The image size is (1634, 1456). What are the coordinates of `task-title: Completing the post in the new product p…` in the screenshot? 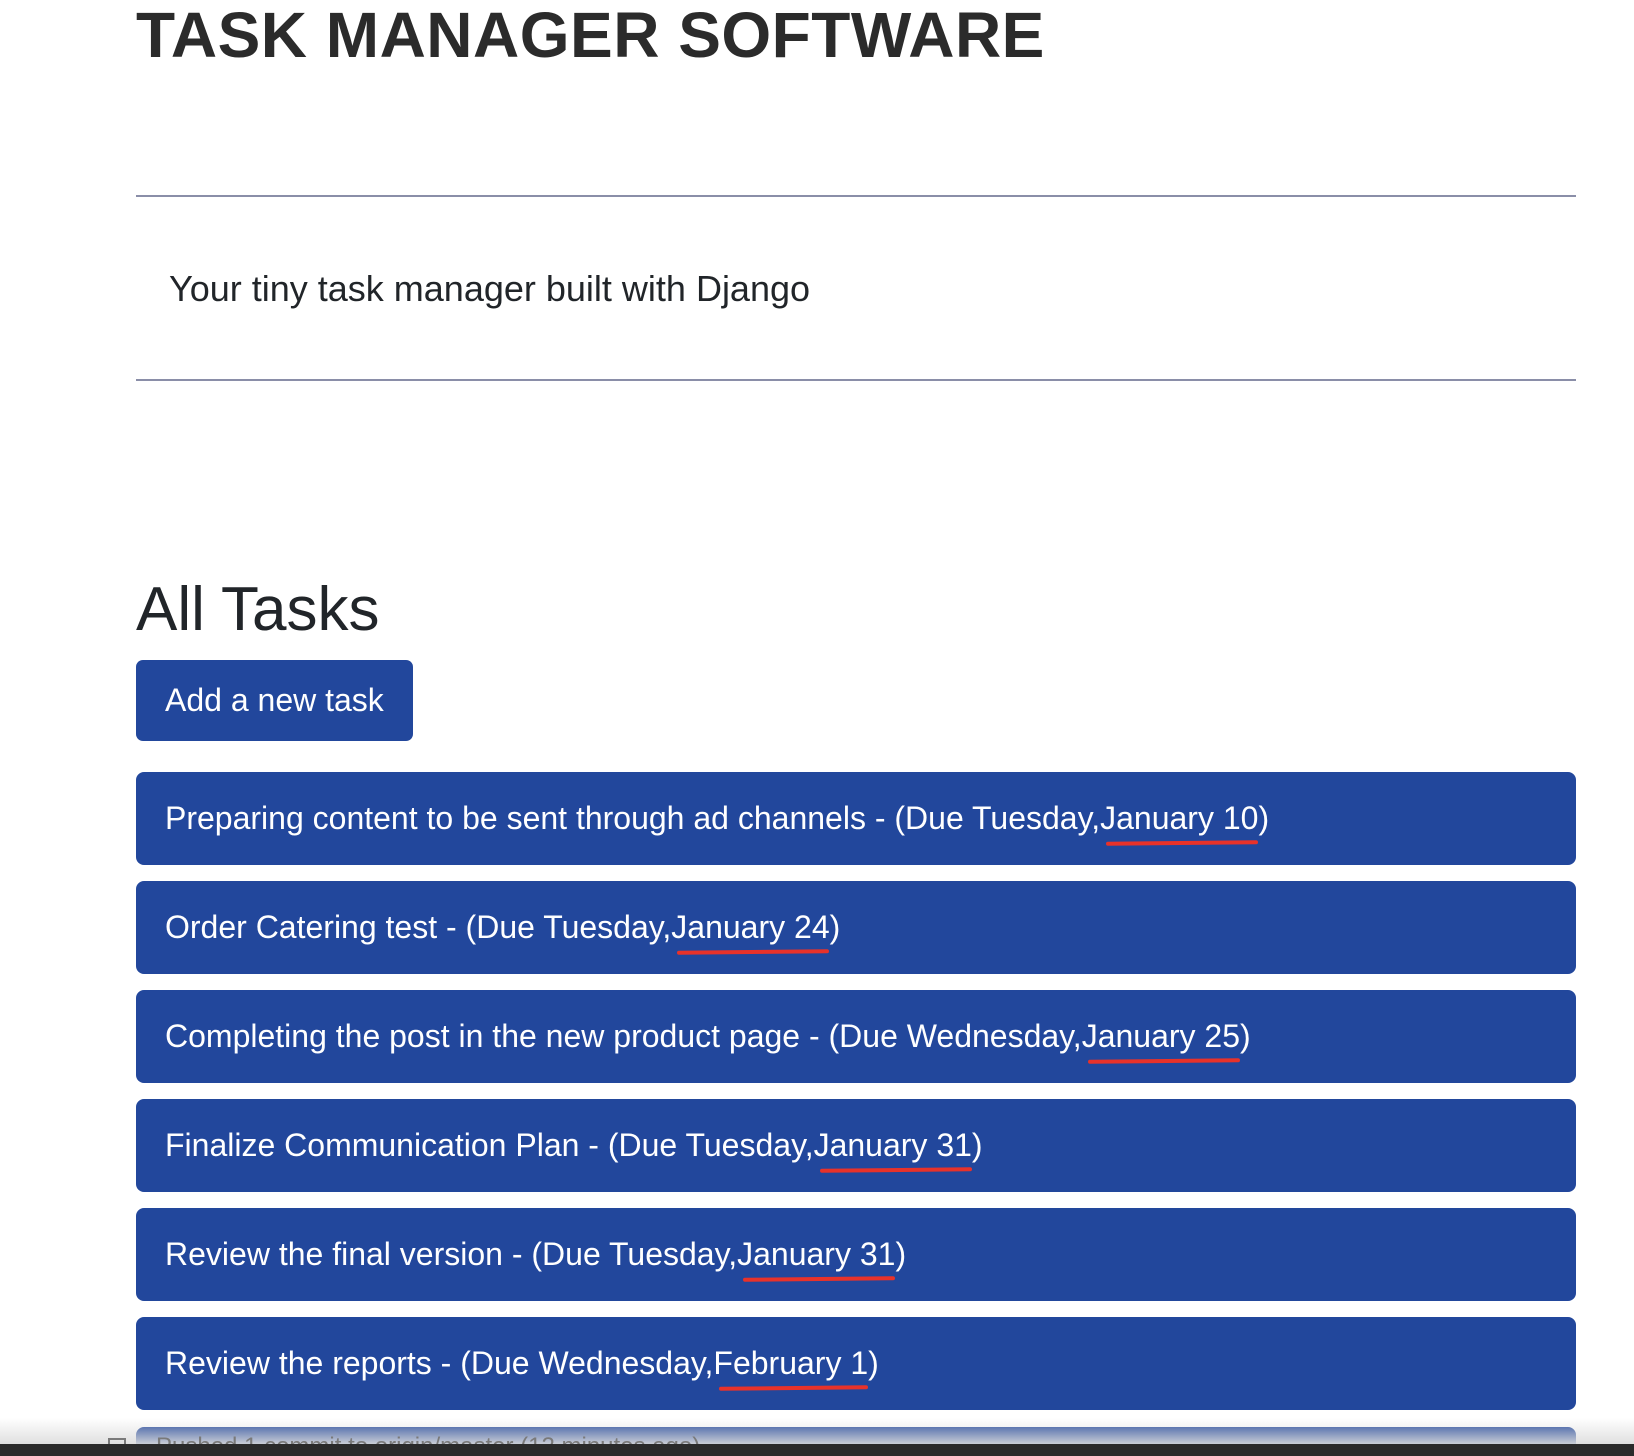 It's located at (623, 1036).